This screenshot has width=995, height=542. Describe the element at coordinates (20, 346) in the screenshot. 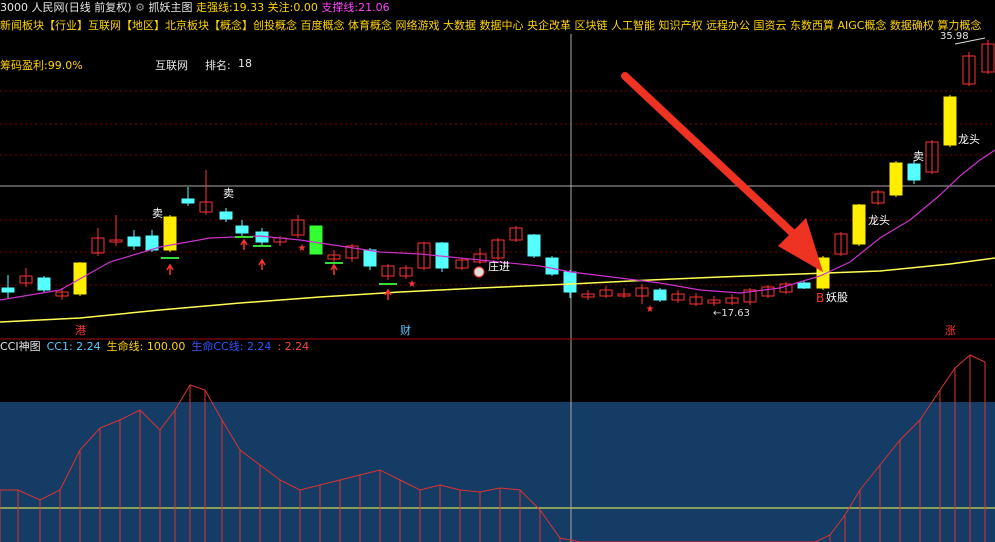

I see `sub-indicator-name: CCI神图` at that location.